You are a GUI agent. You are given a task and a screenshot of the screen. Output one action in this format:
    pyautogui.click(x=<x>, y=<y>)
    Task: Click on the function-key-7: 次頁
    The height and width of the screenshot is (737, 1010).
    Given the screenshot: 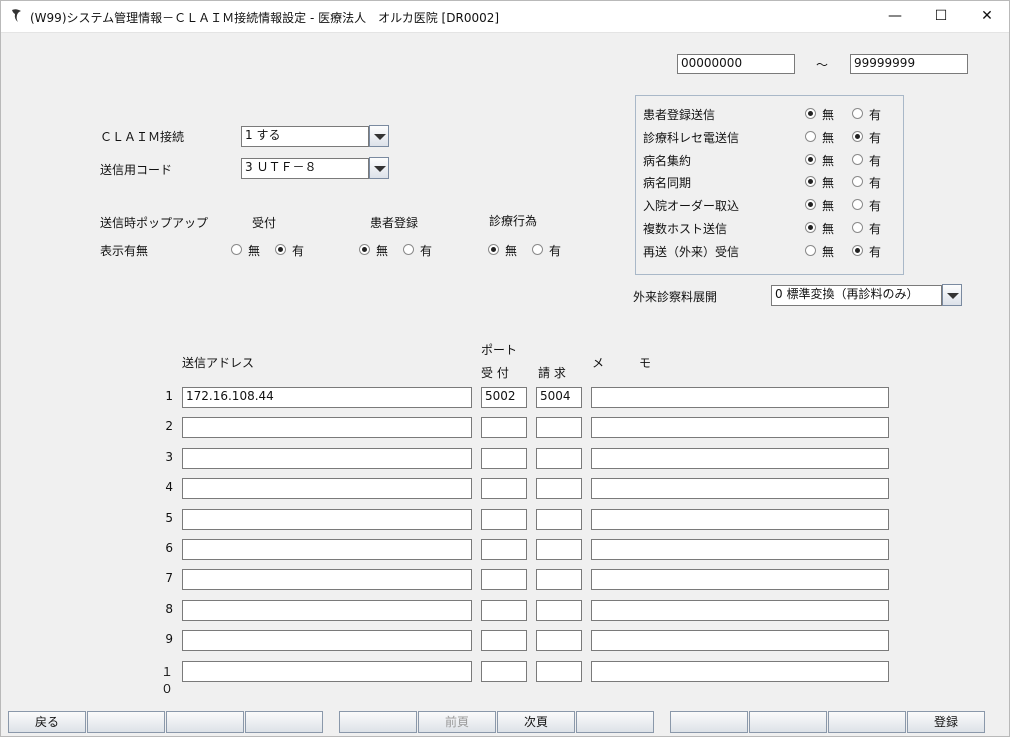 What is the action you would take?
    pyautogui.click(x=536, y=722)
    